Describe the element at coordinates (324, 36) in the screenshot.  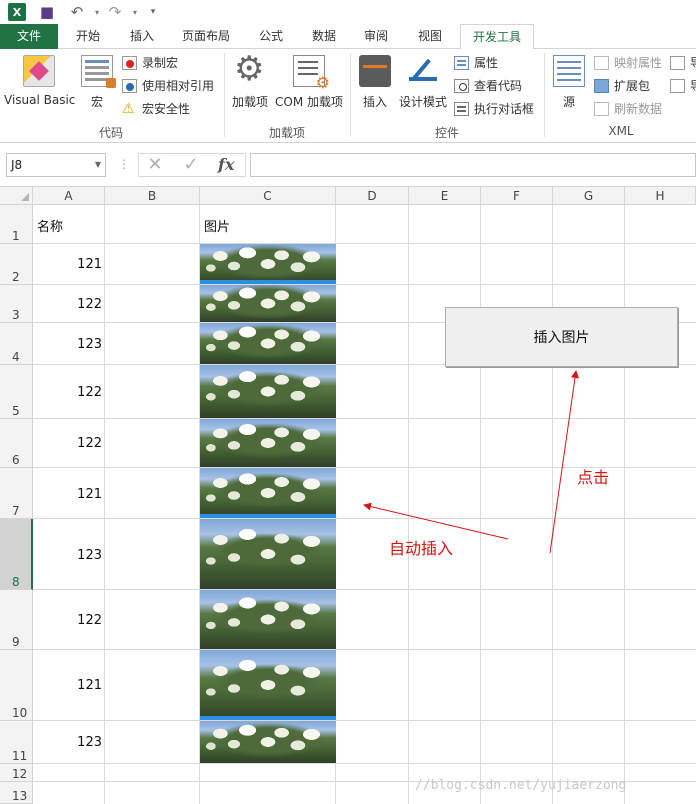
I see `tab-data: 数据` at that location.